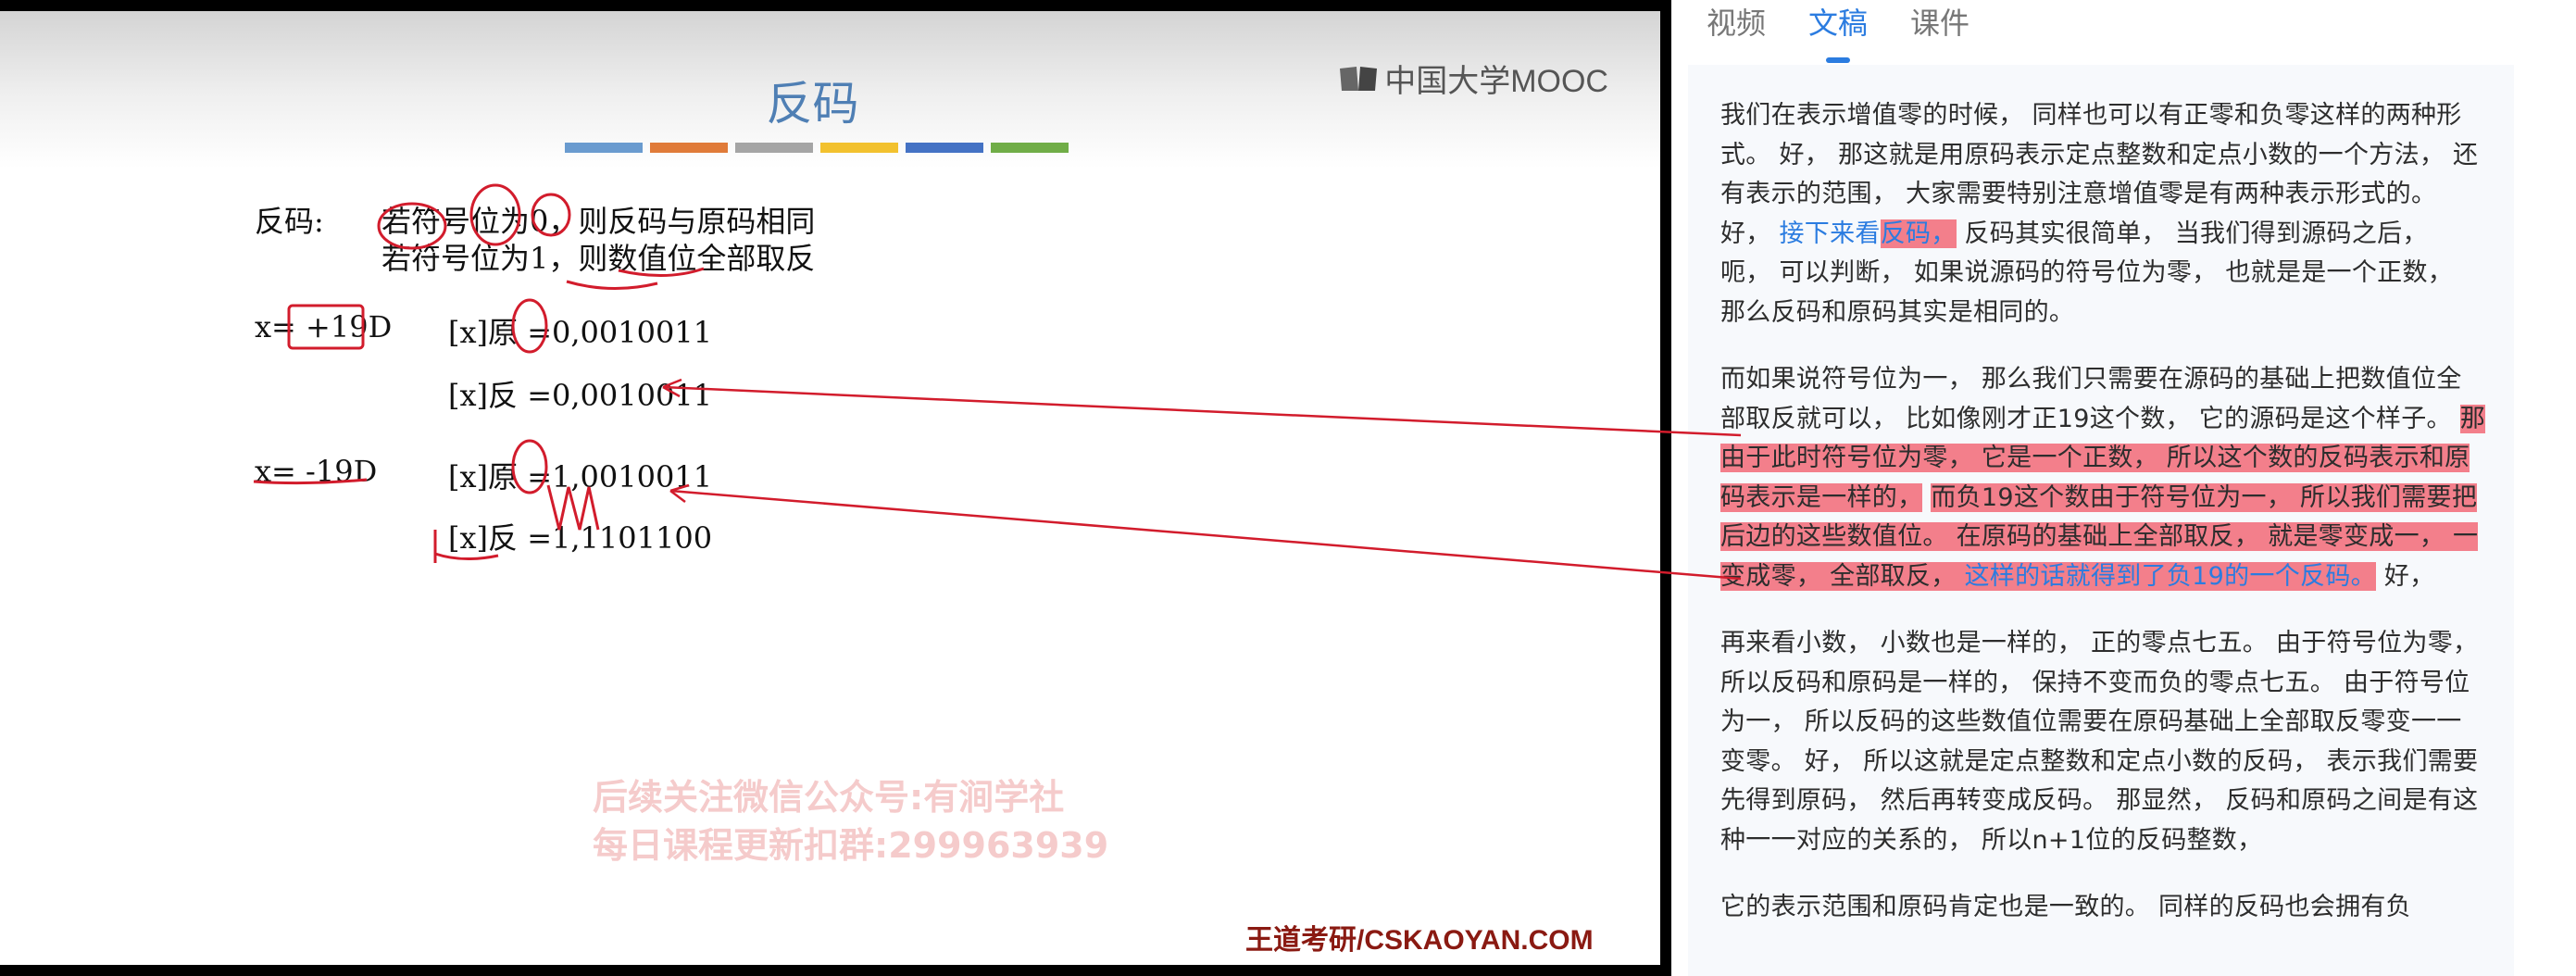 This screenshot has width=2576, height=976. What do you see at coordinates (598, 258) in the screenshot?
I see `definition-line-2: 若符号位为1，则数值位全部取反` at bounding box center [598, 258].